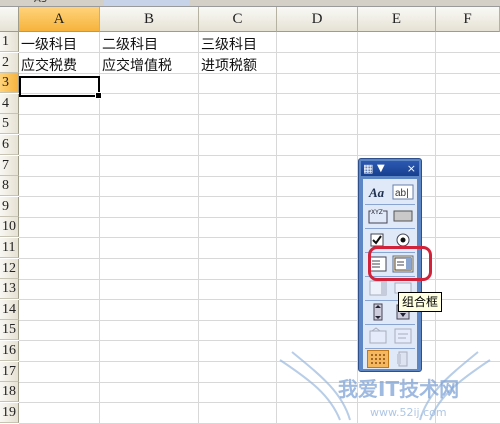 Image resolution: width=500 pixels, height=424 pixels. What do you see at coordinates (9, 42) in the screenshot?
I see `row-header-1: 1` at bounding box center [9, 42].